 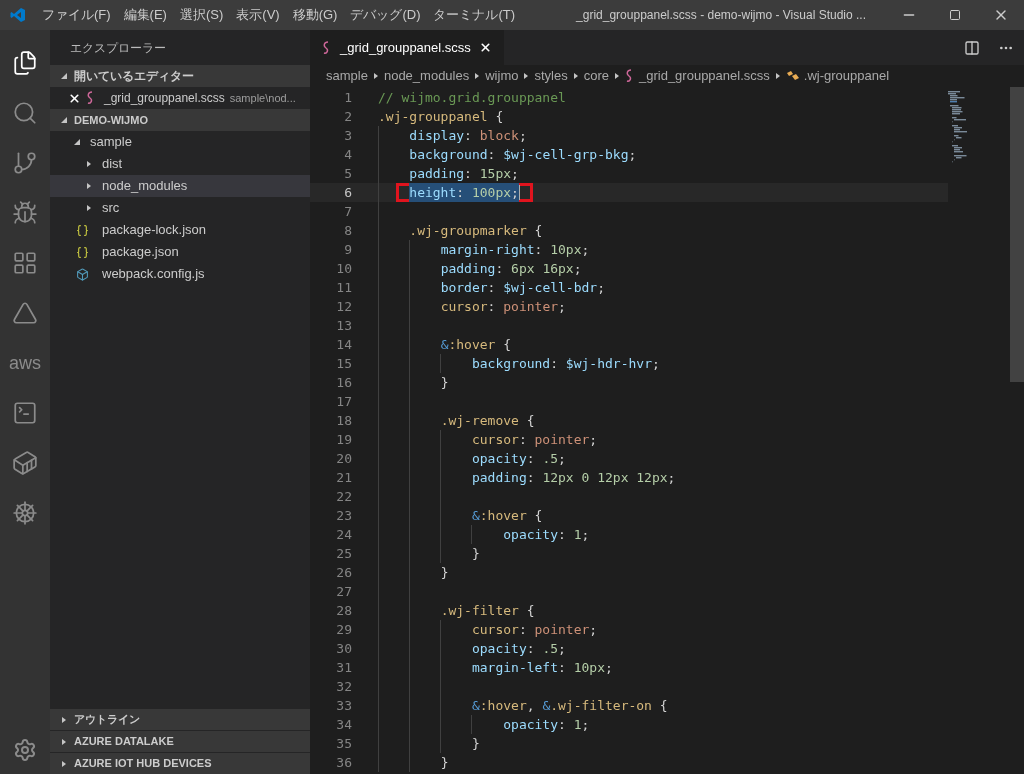 What do you see at coordinates (343, 363) in the screenshot?
I see `line-number: 15` at bounding box center [343, 363].